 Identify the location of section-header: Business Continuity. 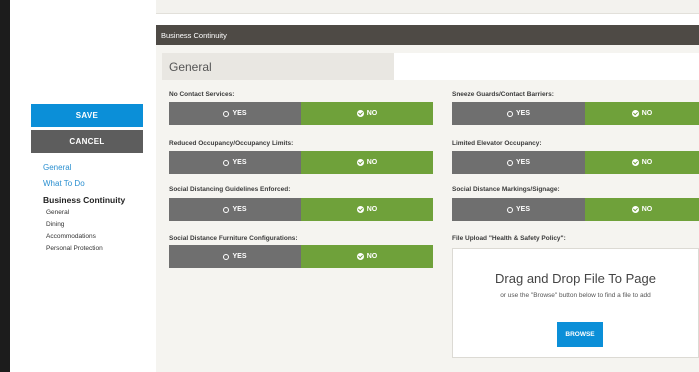
(427, 35).